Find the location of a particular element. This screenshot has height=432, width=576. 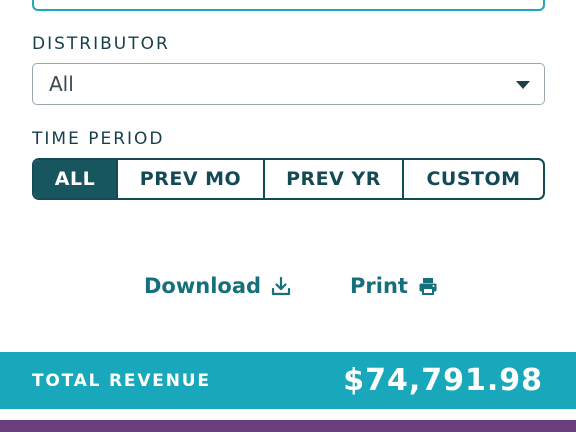

print-link: Print is located at coordinates (394, 286).